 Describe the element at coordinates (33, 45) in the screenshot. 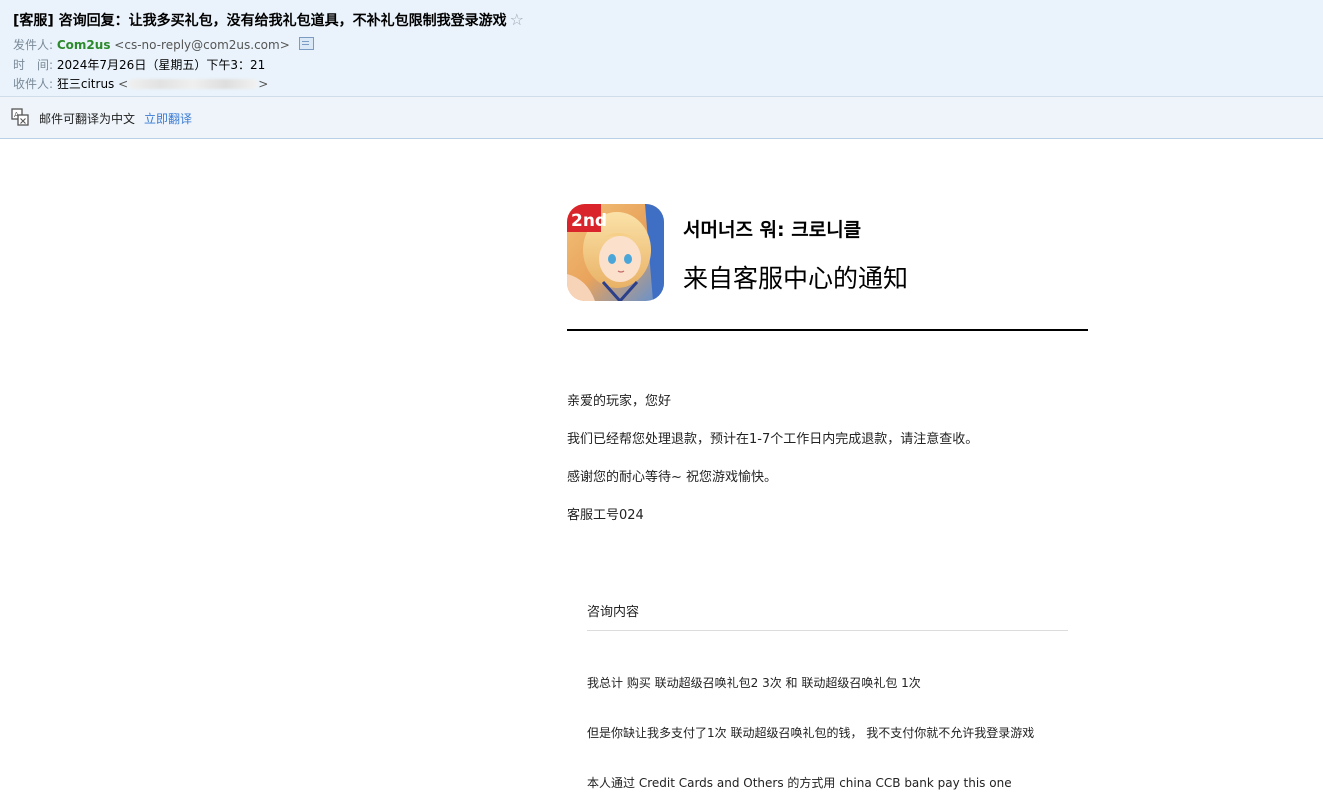

I see `from-label: 发件人:` at that location.